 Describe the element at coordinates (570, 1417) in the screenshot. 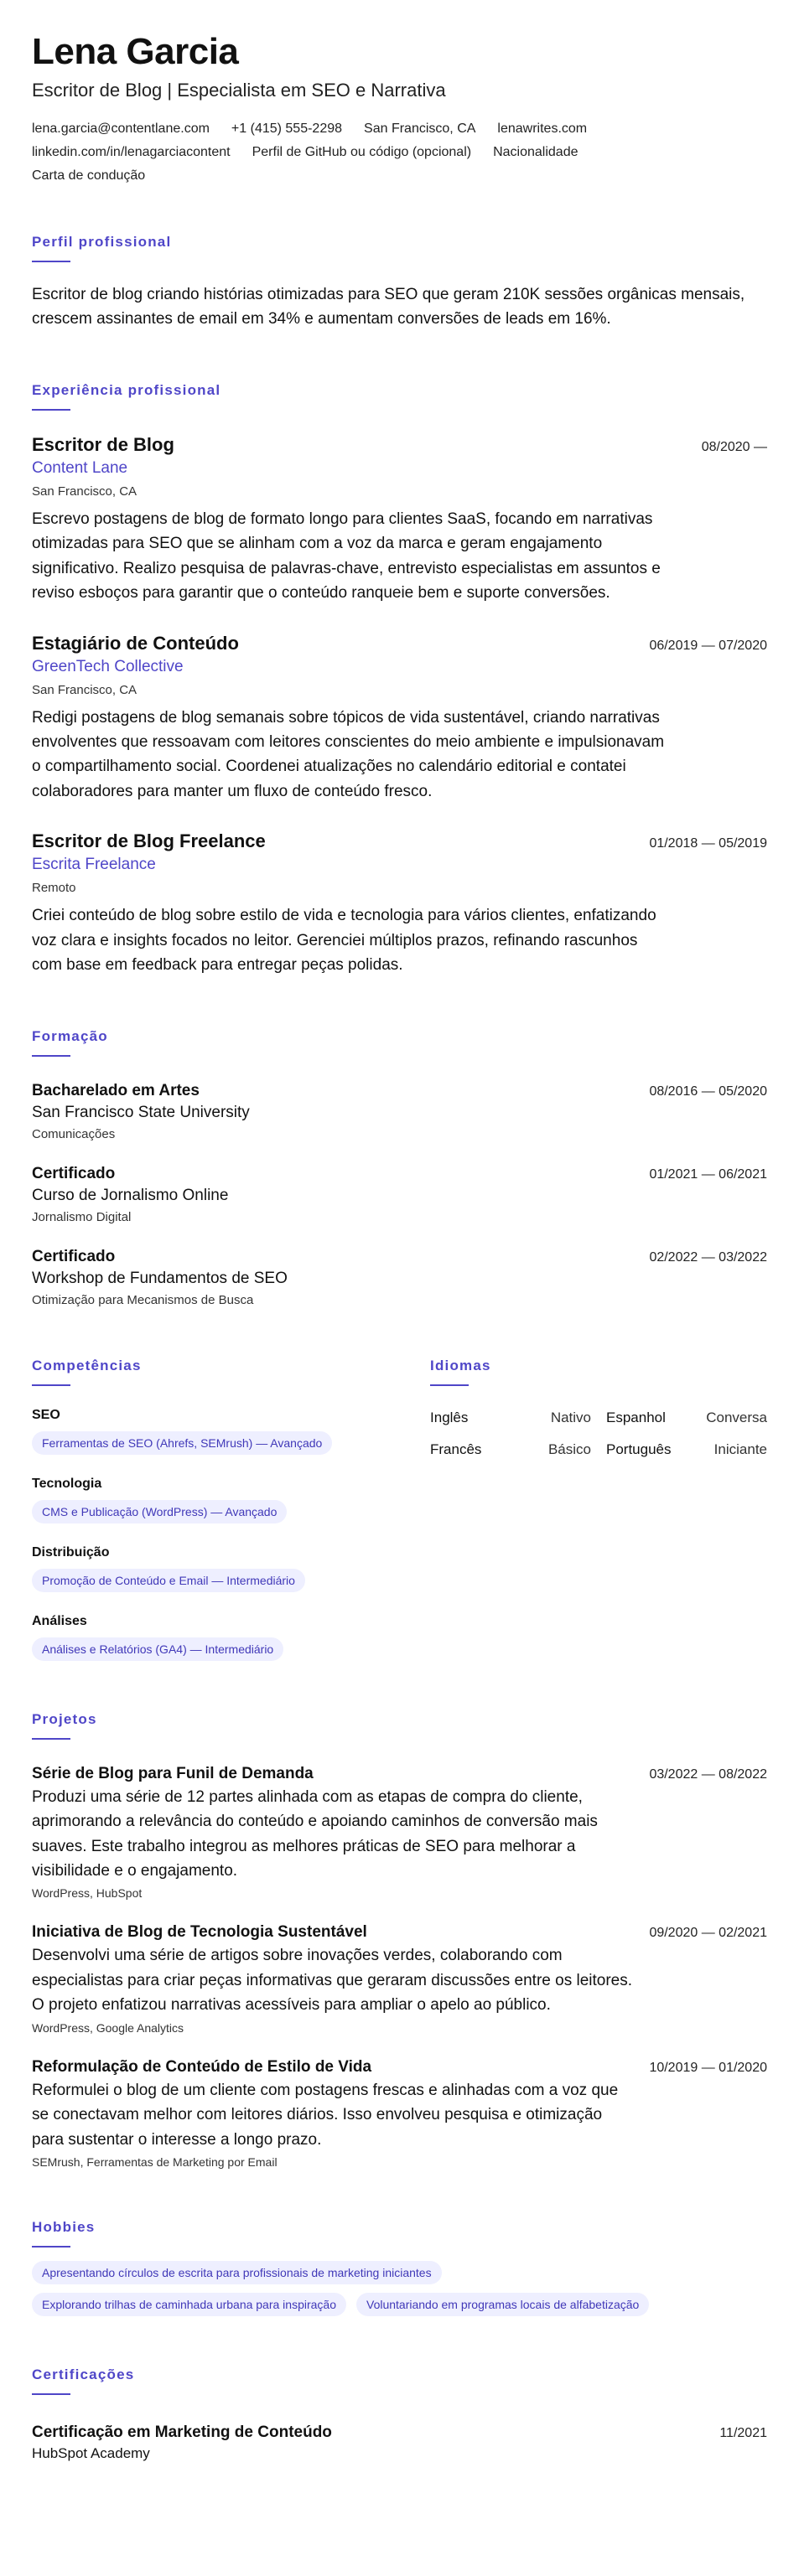

I see `language-level: Nativo` at that location.